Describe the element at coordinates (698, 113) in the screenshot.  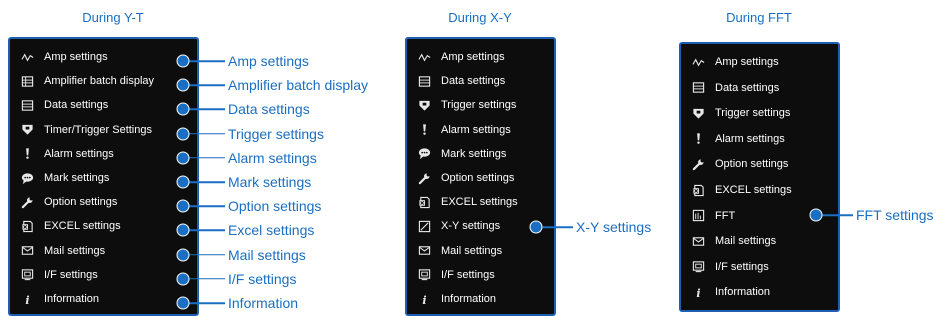
I see `trigger-icon` at that location.